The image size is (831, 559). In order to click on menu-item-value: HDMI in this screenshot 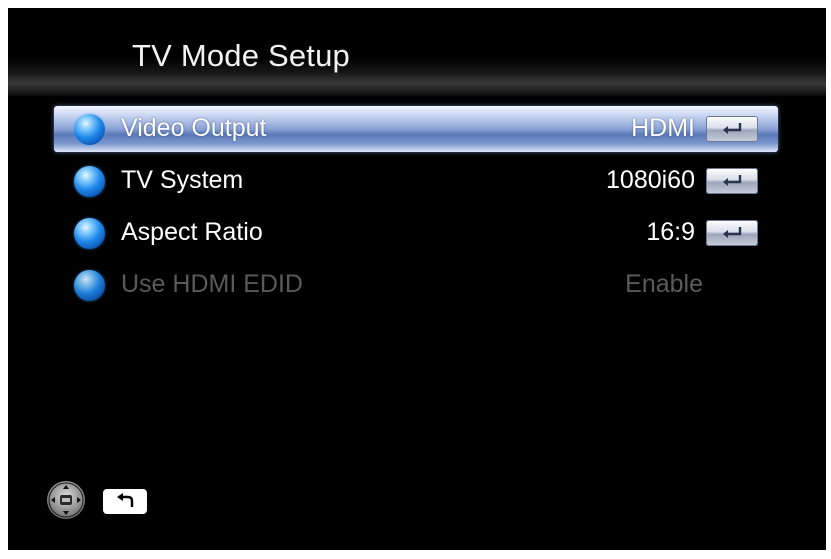, I will do `click(663, 128)`.